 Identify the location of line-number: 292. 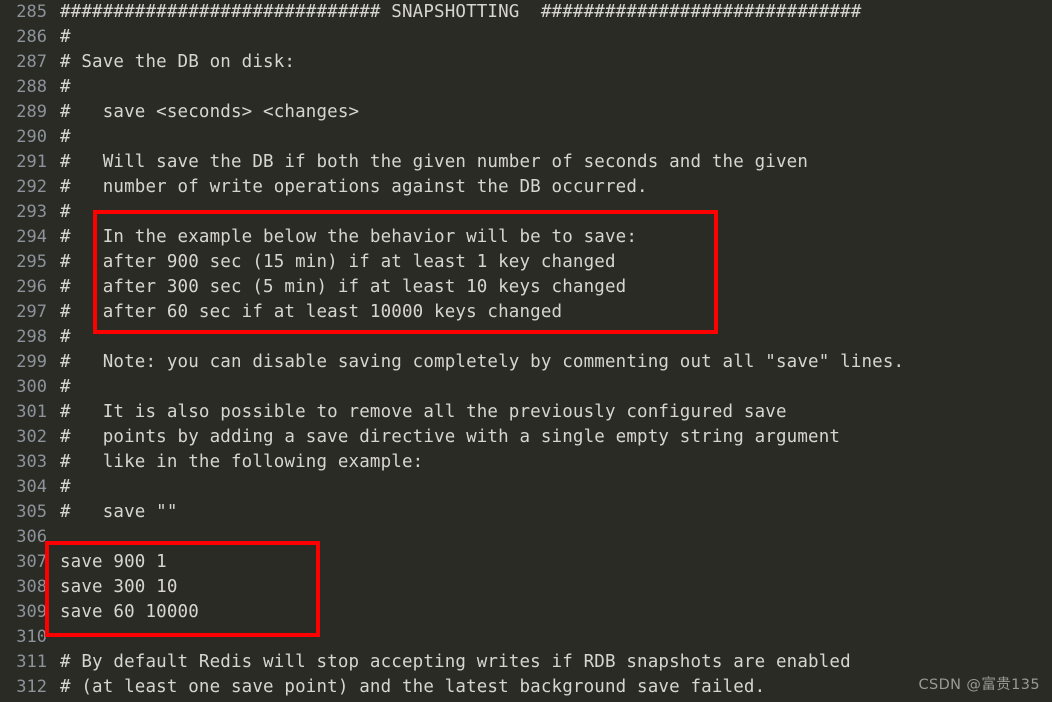
(31, 187).